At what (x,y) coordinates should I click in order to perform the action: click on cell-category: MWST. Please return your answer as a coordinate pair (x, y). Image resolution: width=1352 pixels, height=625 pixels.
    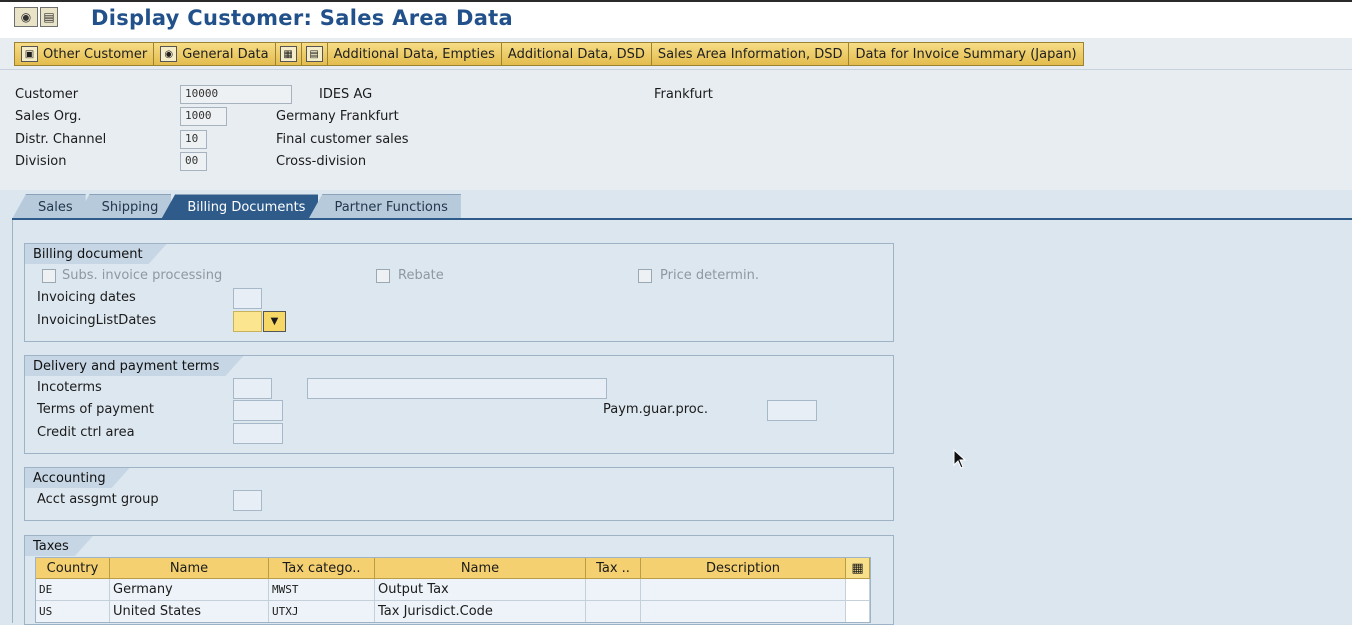
    Looking at the image, I should click on (322, 589).